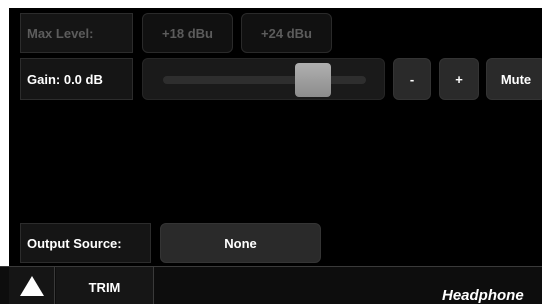  I want to click on home-button, so click(32, 285).